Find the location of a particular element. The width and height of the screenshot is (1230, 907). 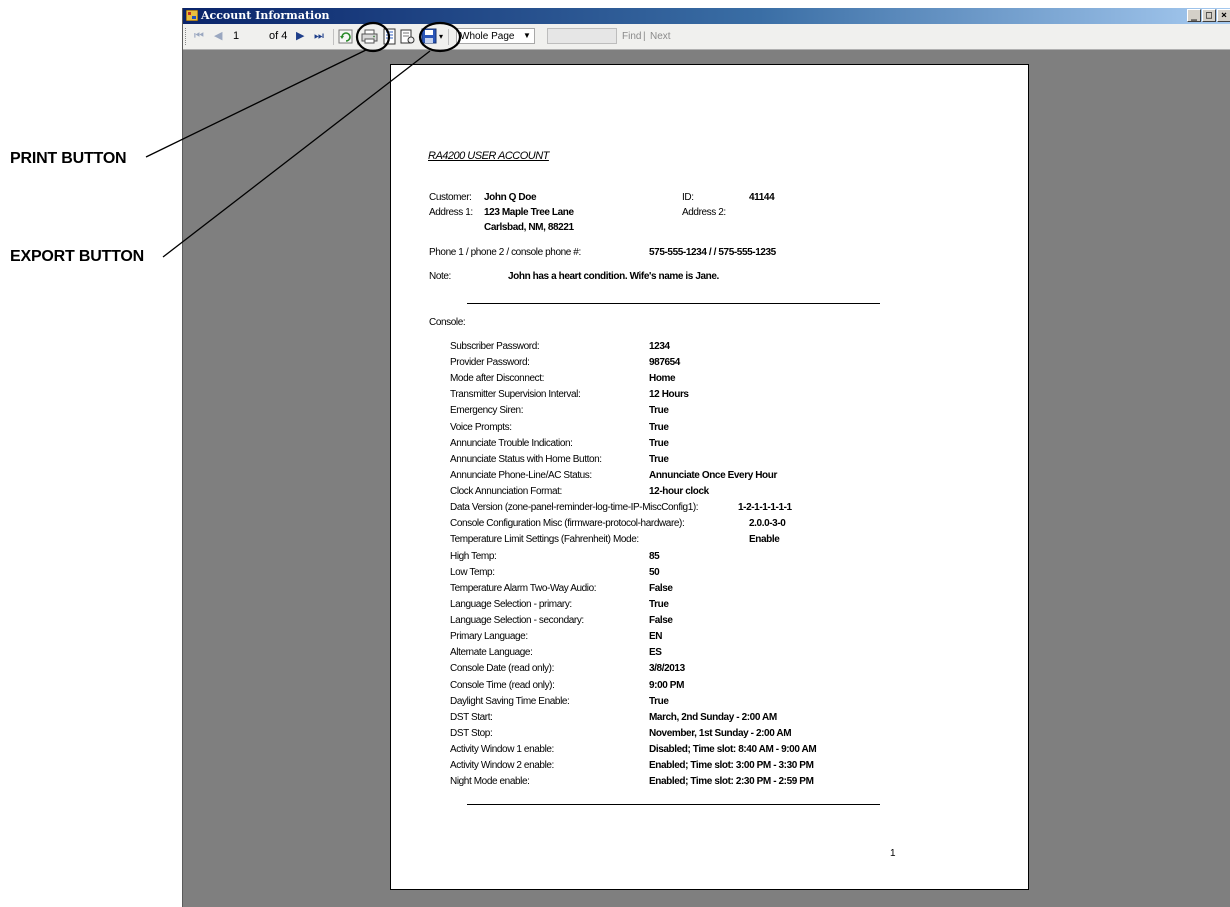

title-bar: Account Information _ □ × is located at coordinates (706, 16).